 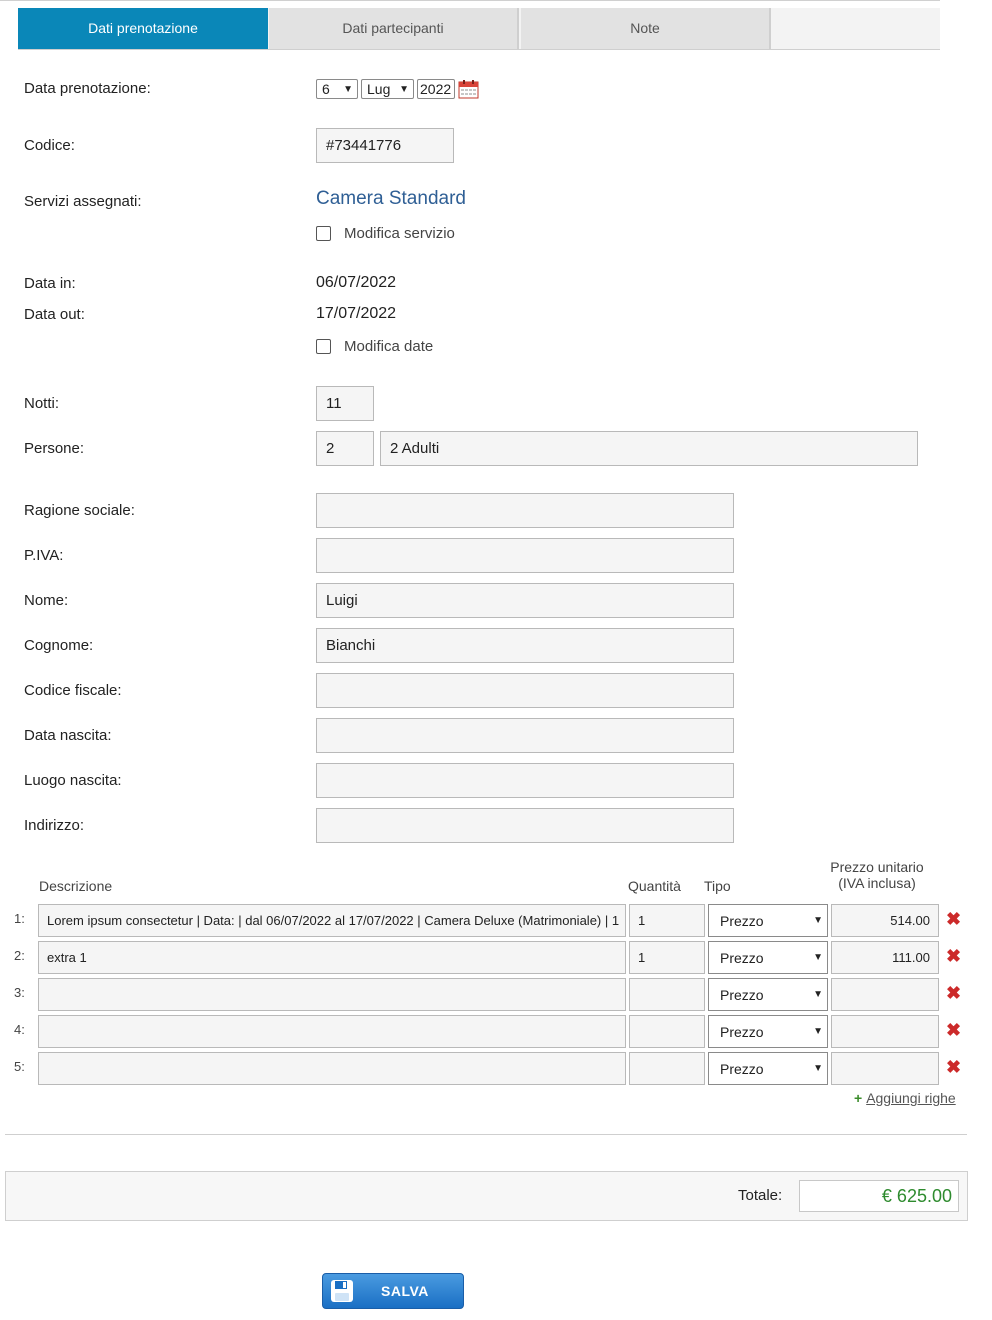 I want to click on date-out-value: 17/07/2022, so click(x=356, y=313).